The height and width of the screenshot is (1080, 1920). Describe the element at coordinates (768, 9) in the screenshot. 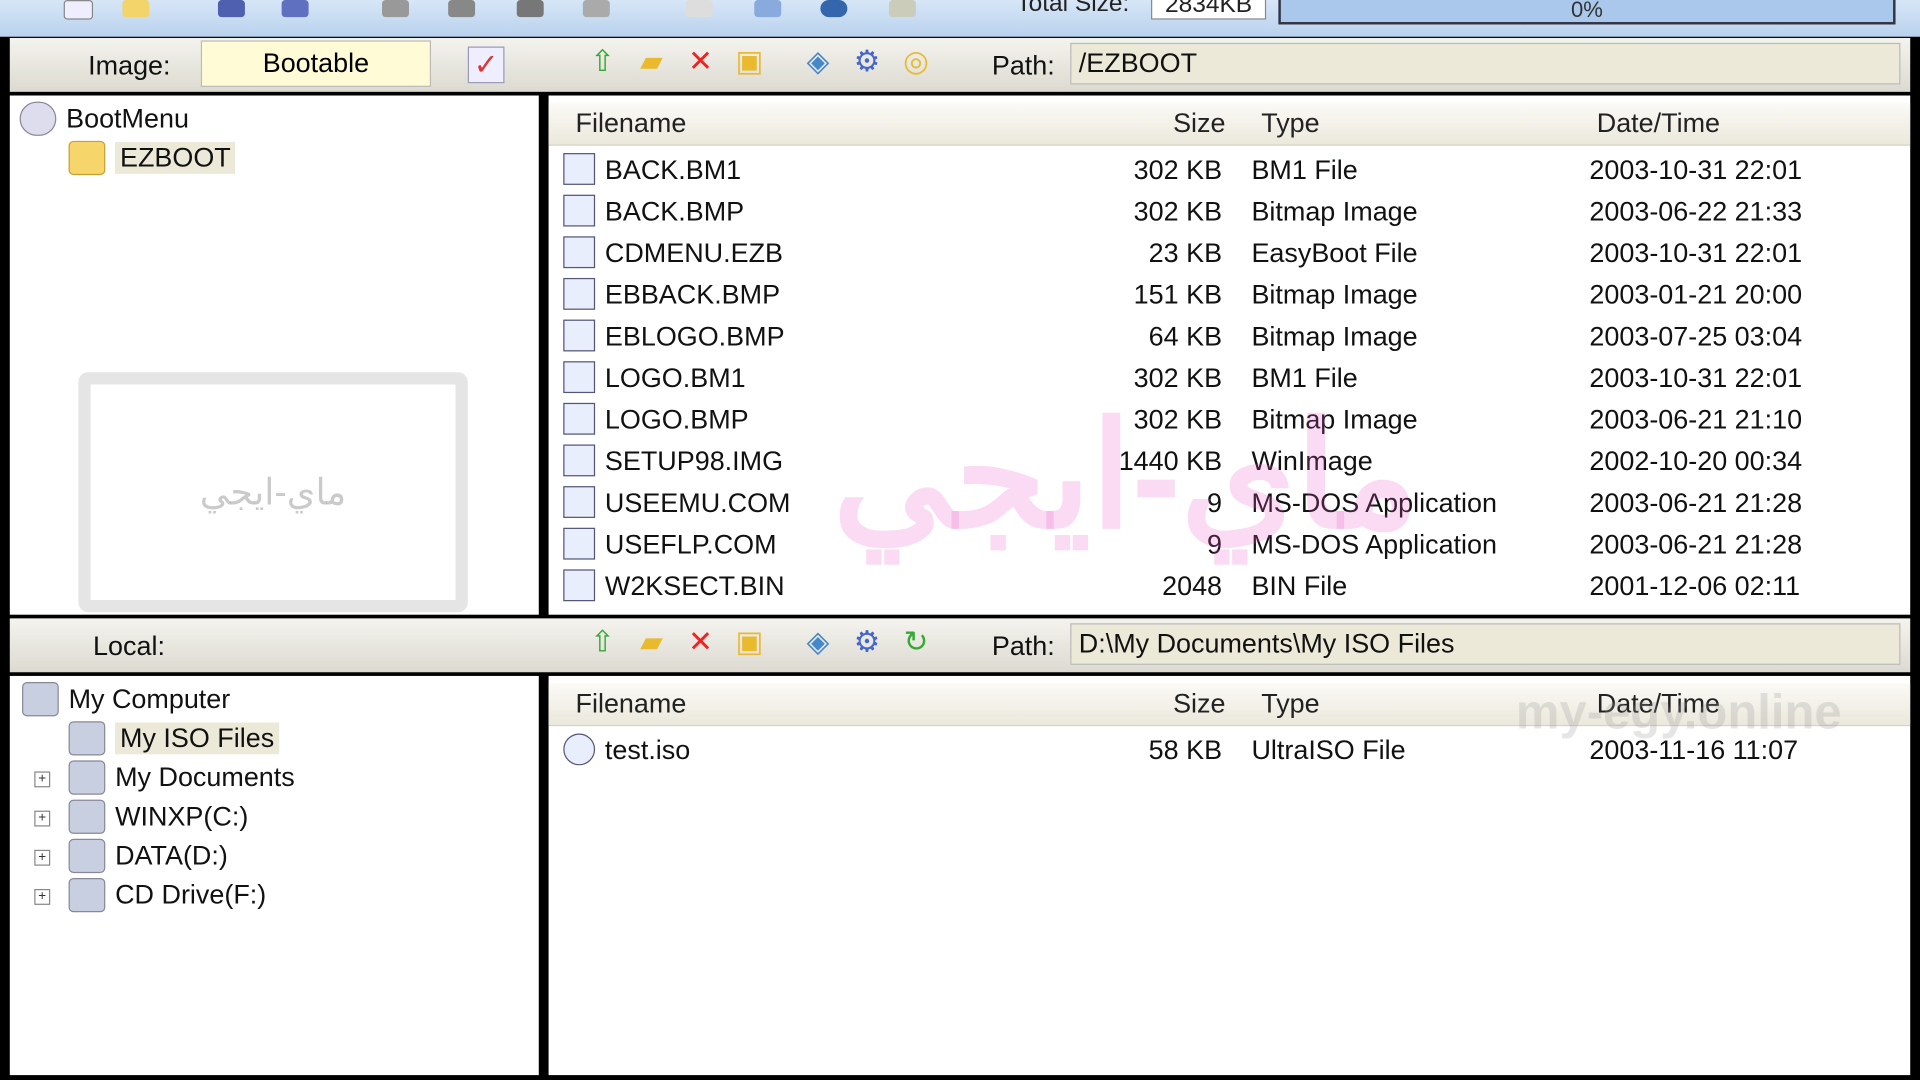

I see `help-icon` at that location.